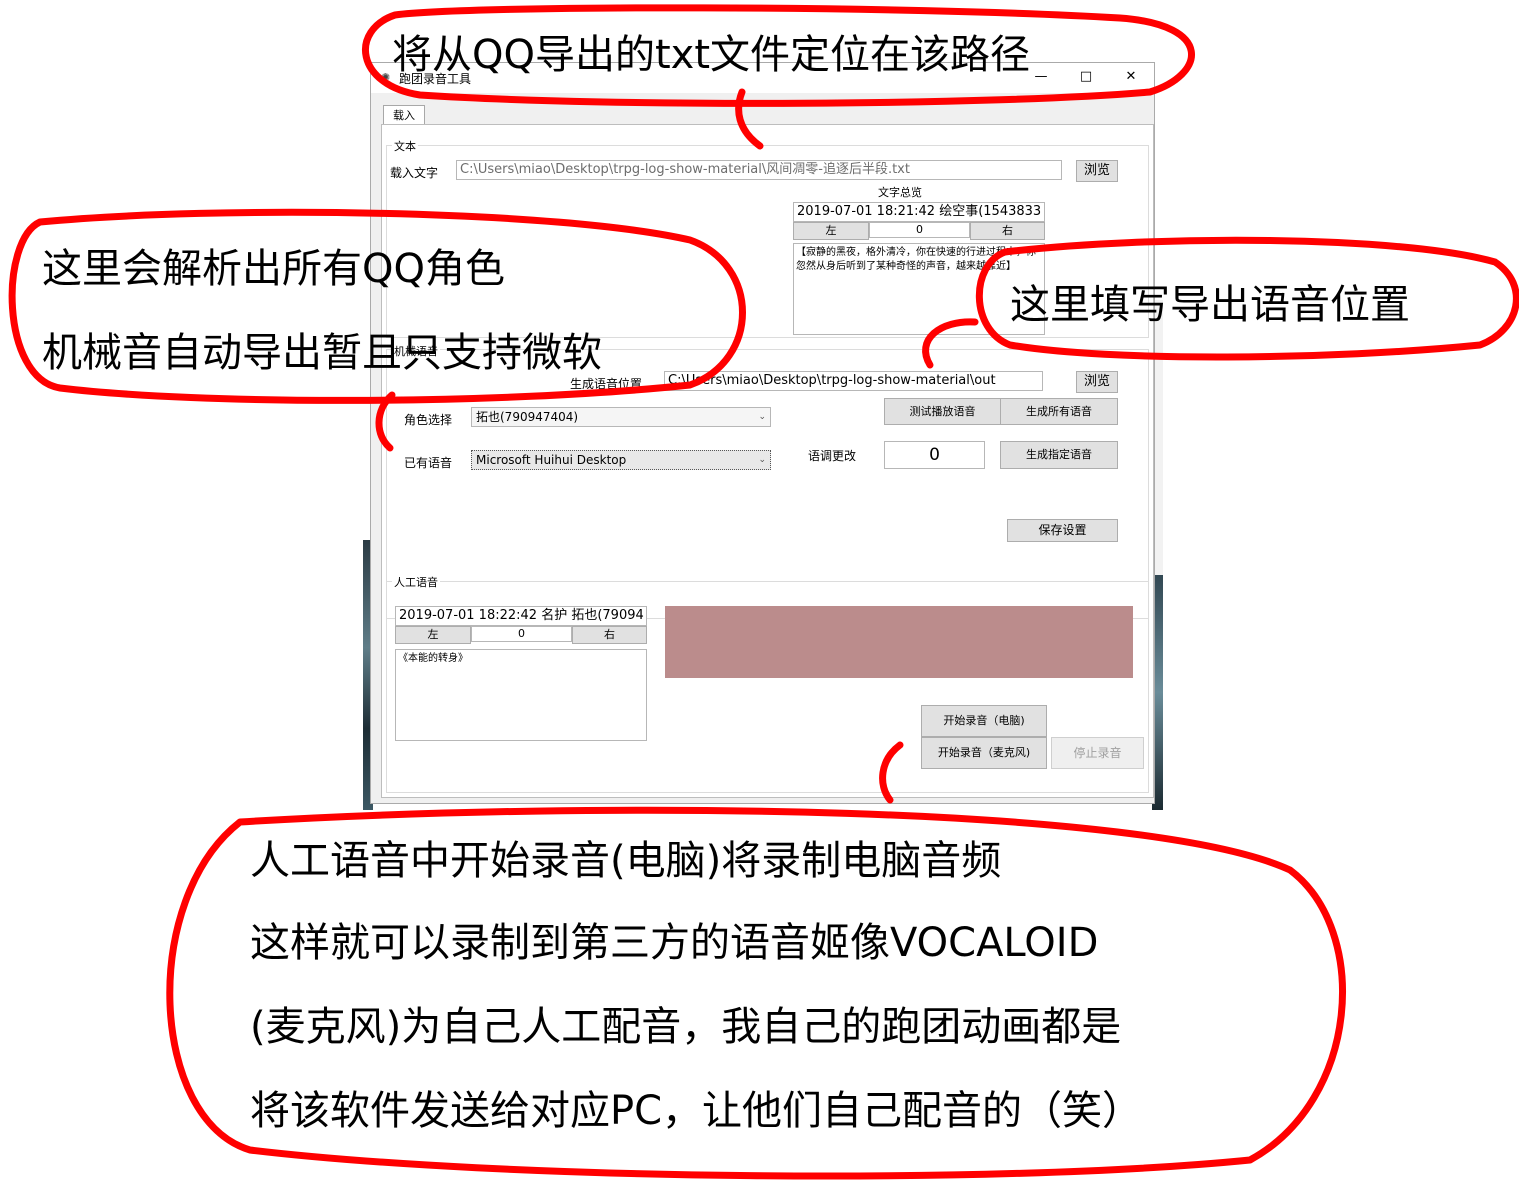 The image size is (1519, 1186). What do you see at coordinates (1247, 298) in the screenshot?
I see `annotation-circle-right` at bounding box center [1247, 298].